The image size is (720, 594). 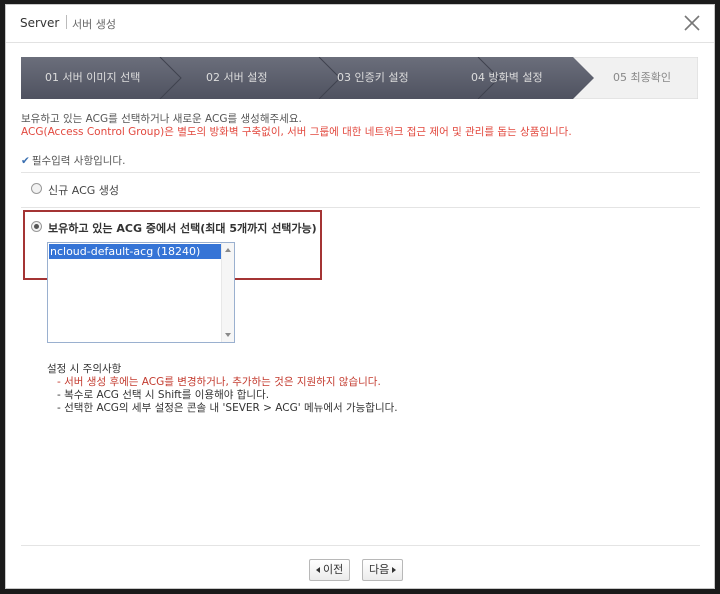 I want to click on chevron-right-icon, so click(x=394, y=570).